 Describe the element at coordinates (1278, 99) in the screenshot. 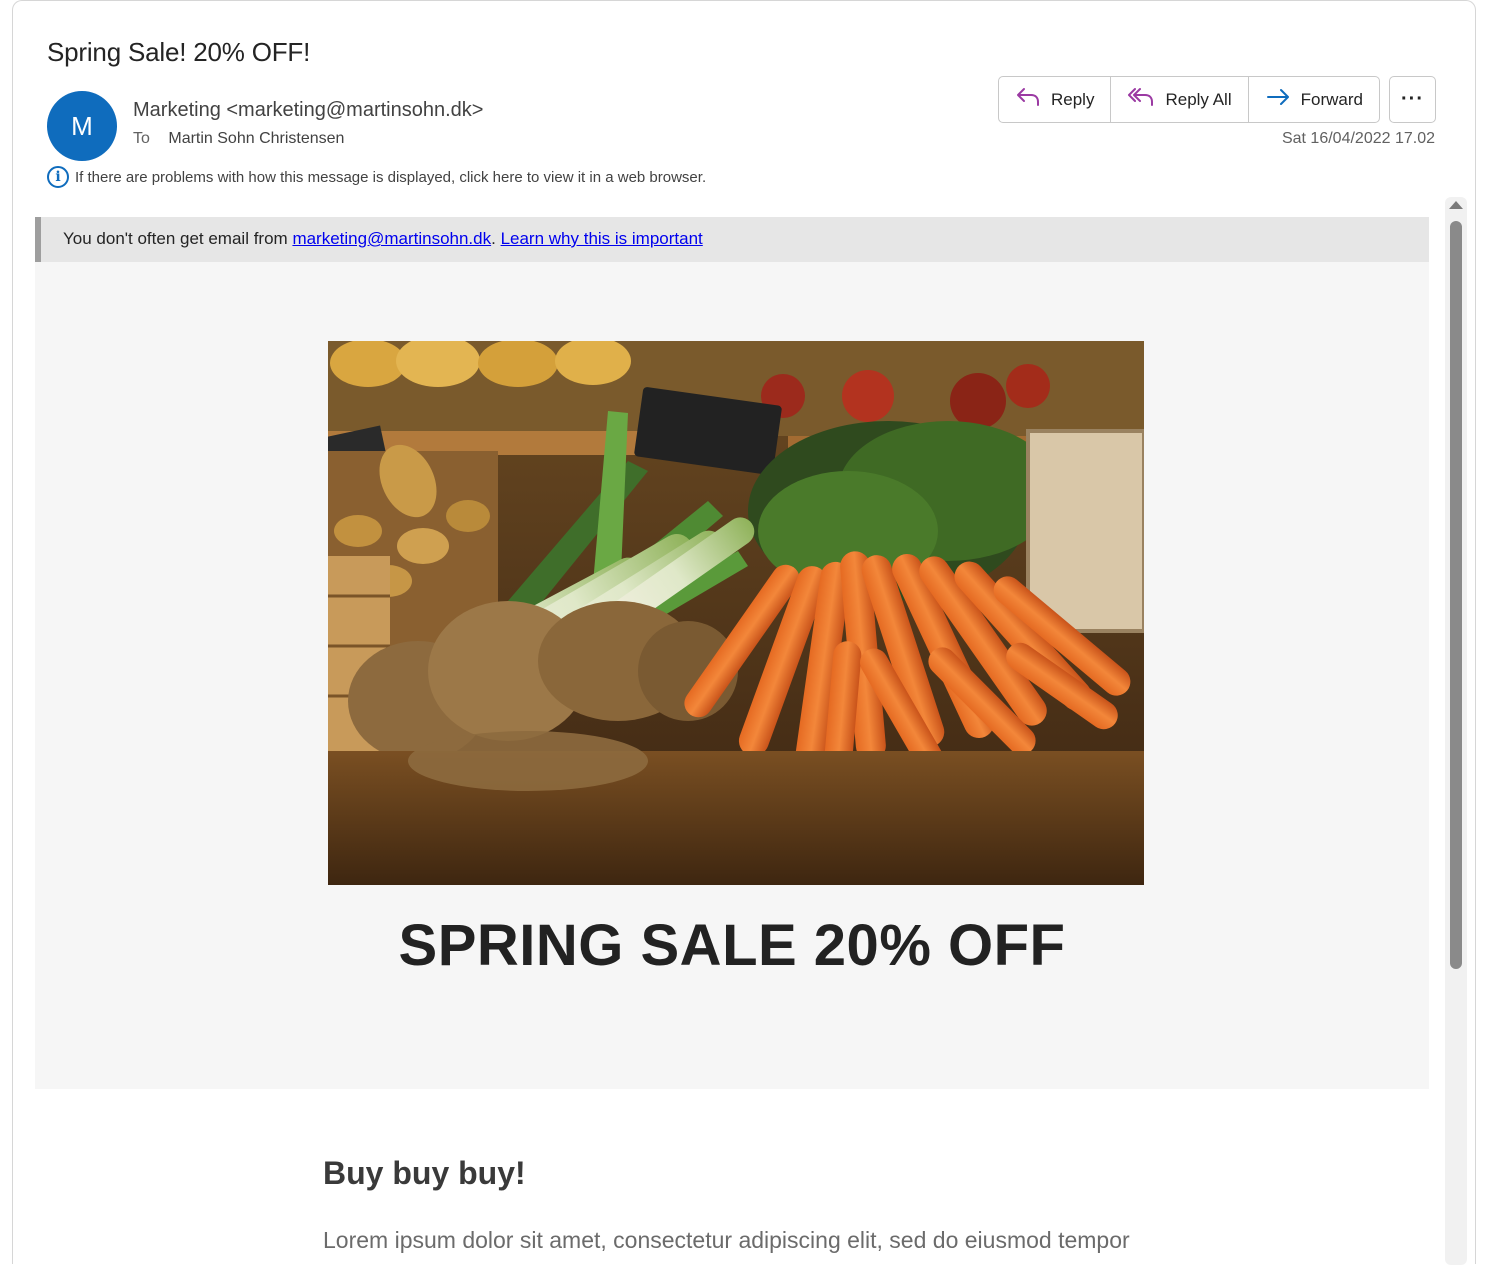

I see `forward-icon` at that location.